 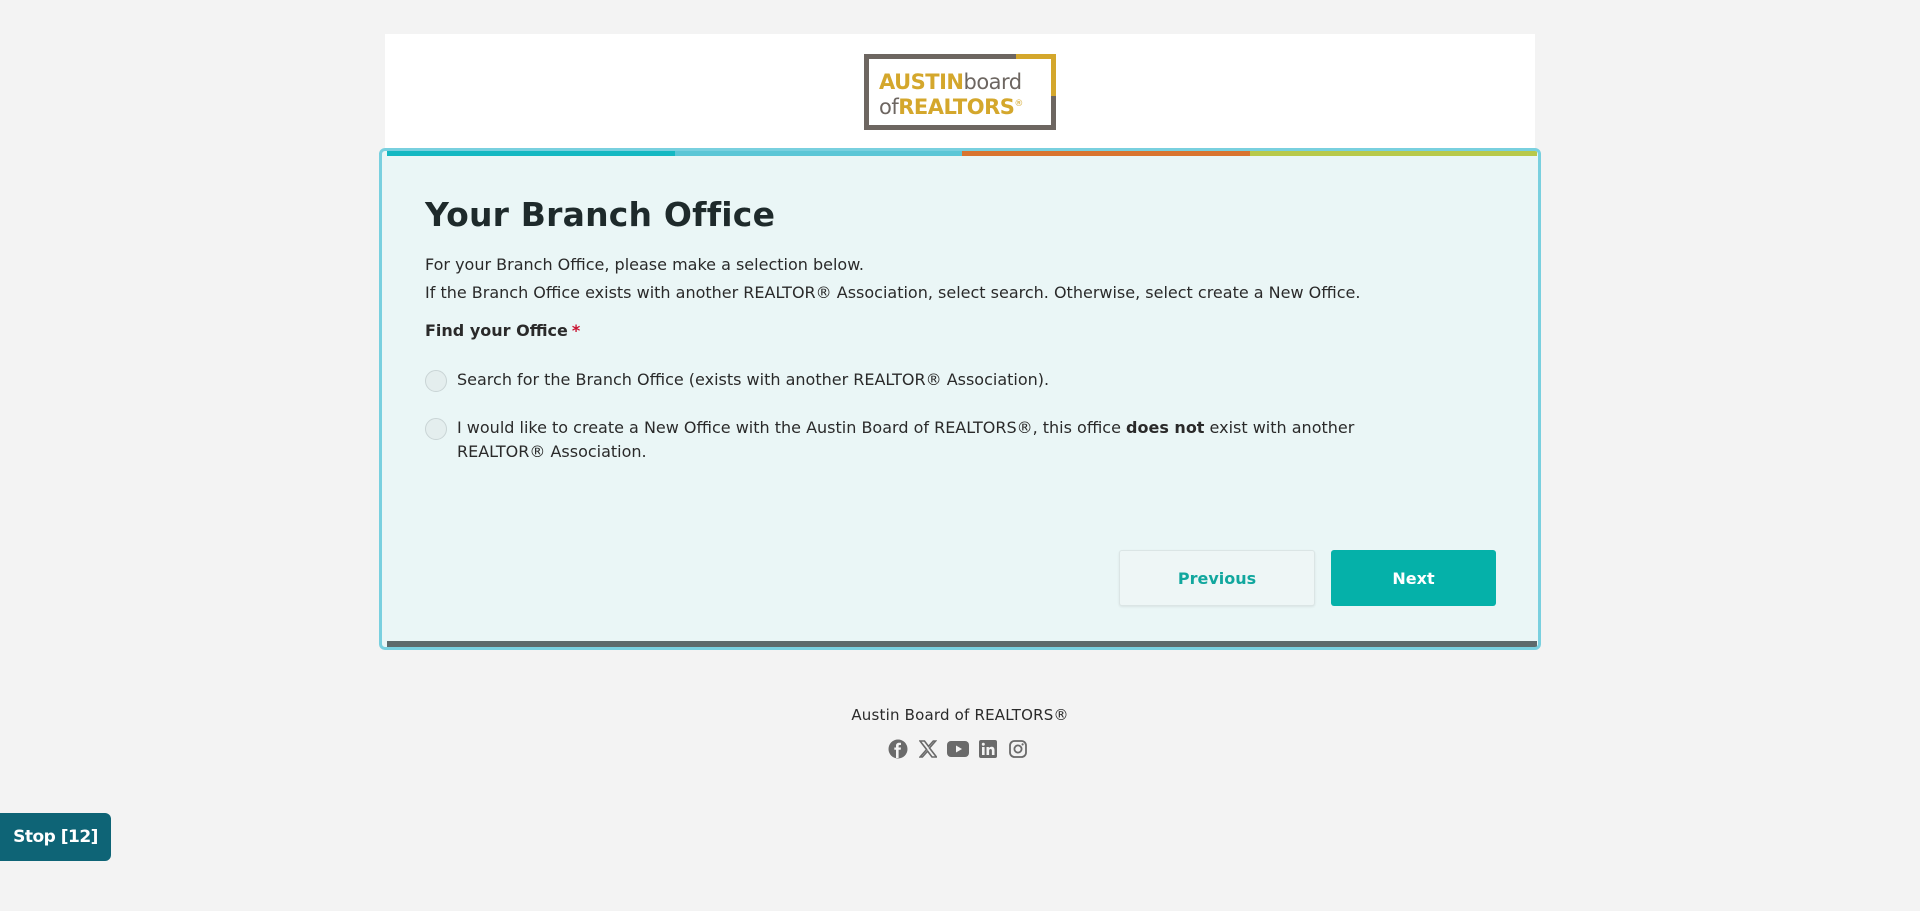 I want to click on find-office-label: Find your Office *, so click(x=502, y=330).